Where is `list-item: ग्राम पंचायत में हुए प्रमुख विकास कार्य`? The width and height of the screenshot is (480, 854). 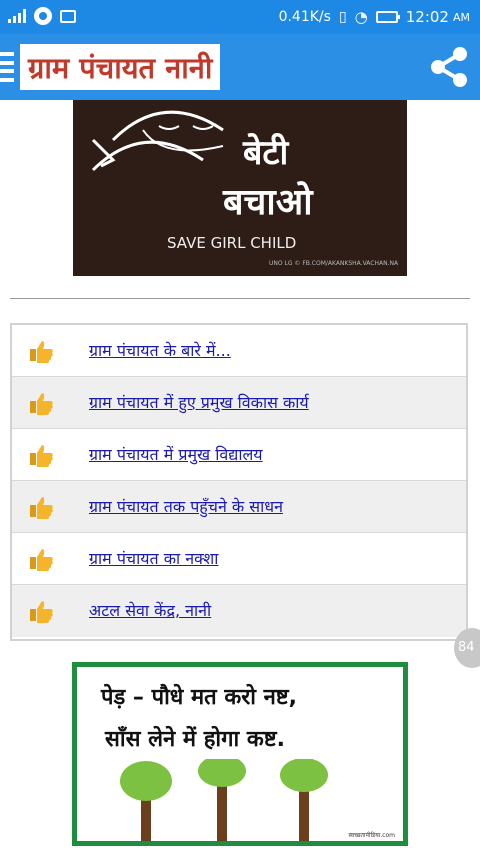 list-item: ग्राम पंचायत में हुए प्रमुख विकास कार्य is located at coordinates (239, 403).